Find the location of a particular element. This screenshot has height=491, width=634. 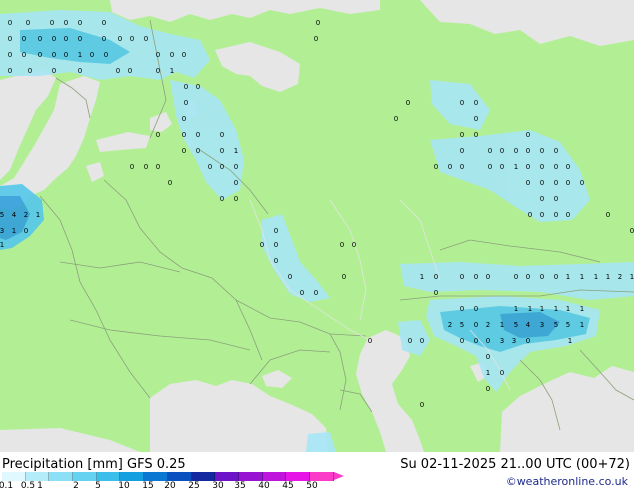

precip-value-marker: 4 is located at coordinates (14, 215).